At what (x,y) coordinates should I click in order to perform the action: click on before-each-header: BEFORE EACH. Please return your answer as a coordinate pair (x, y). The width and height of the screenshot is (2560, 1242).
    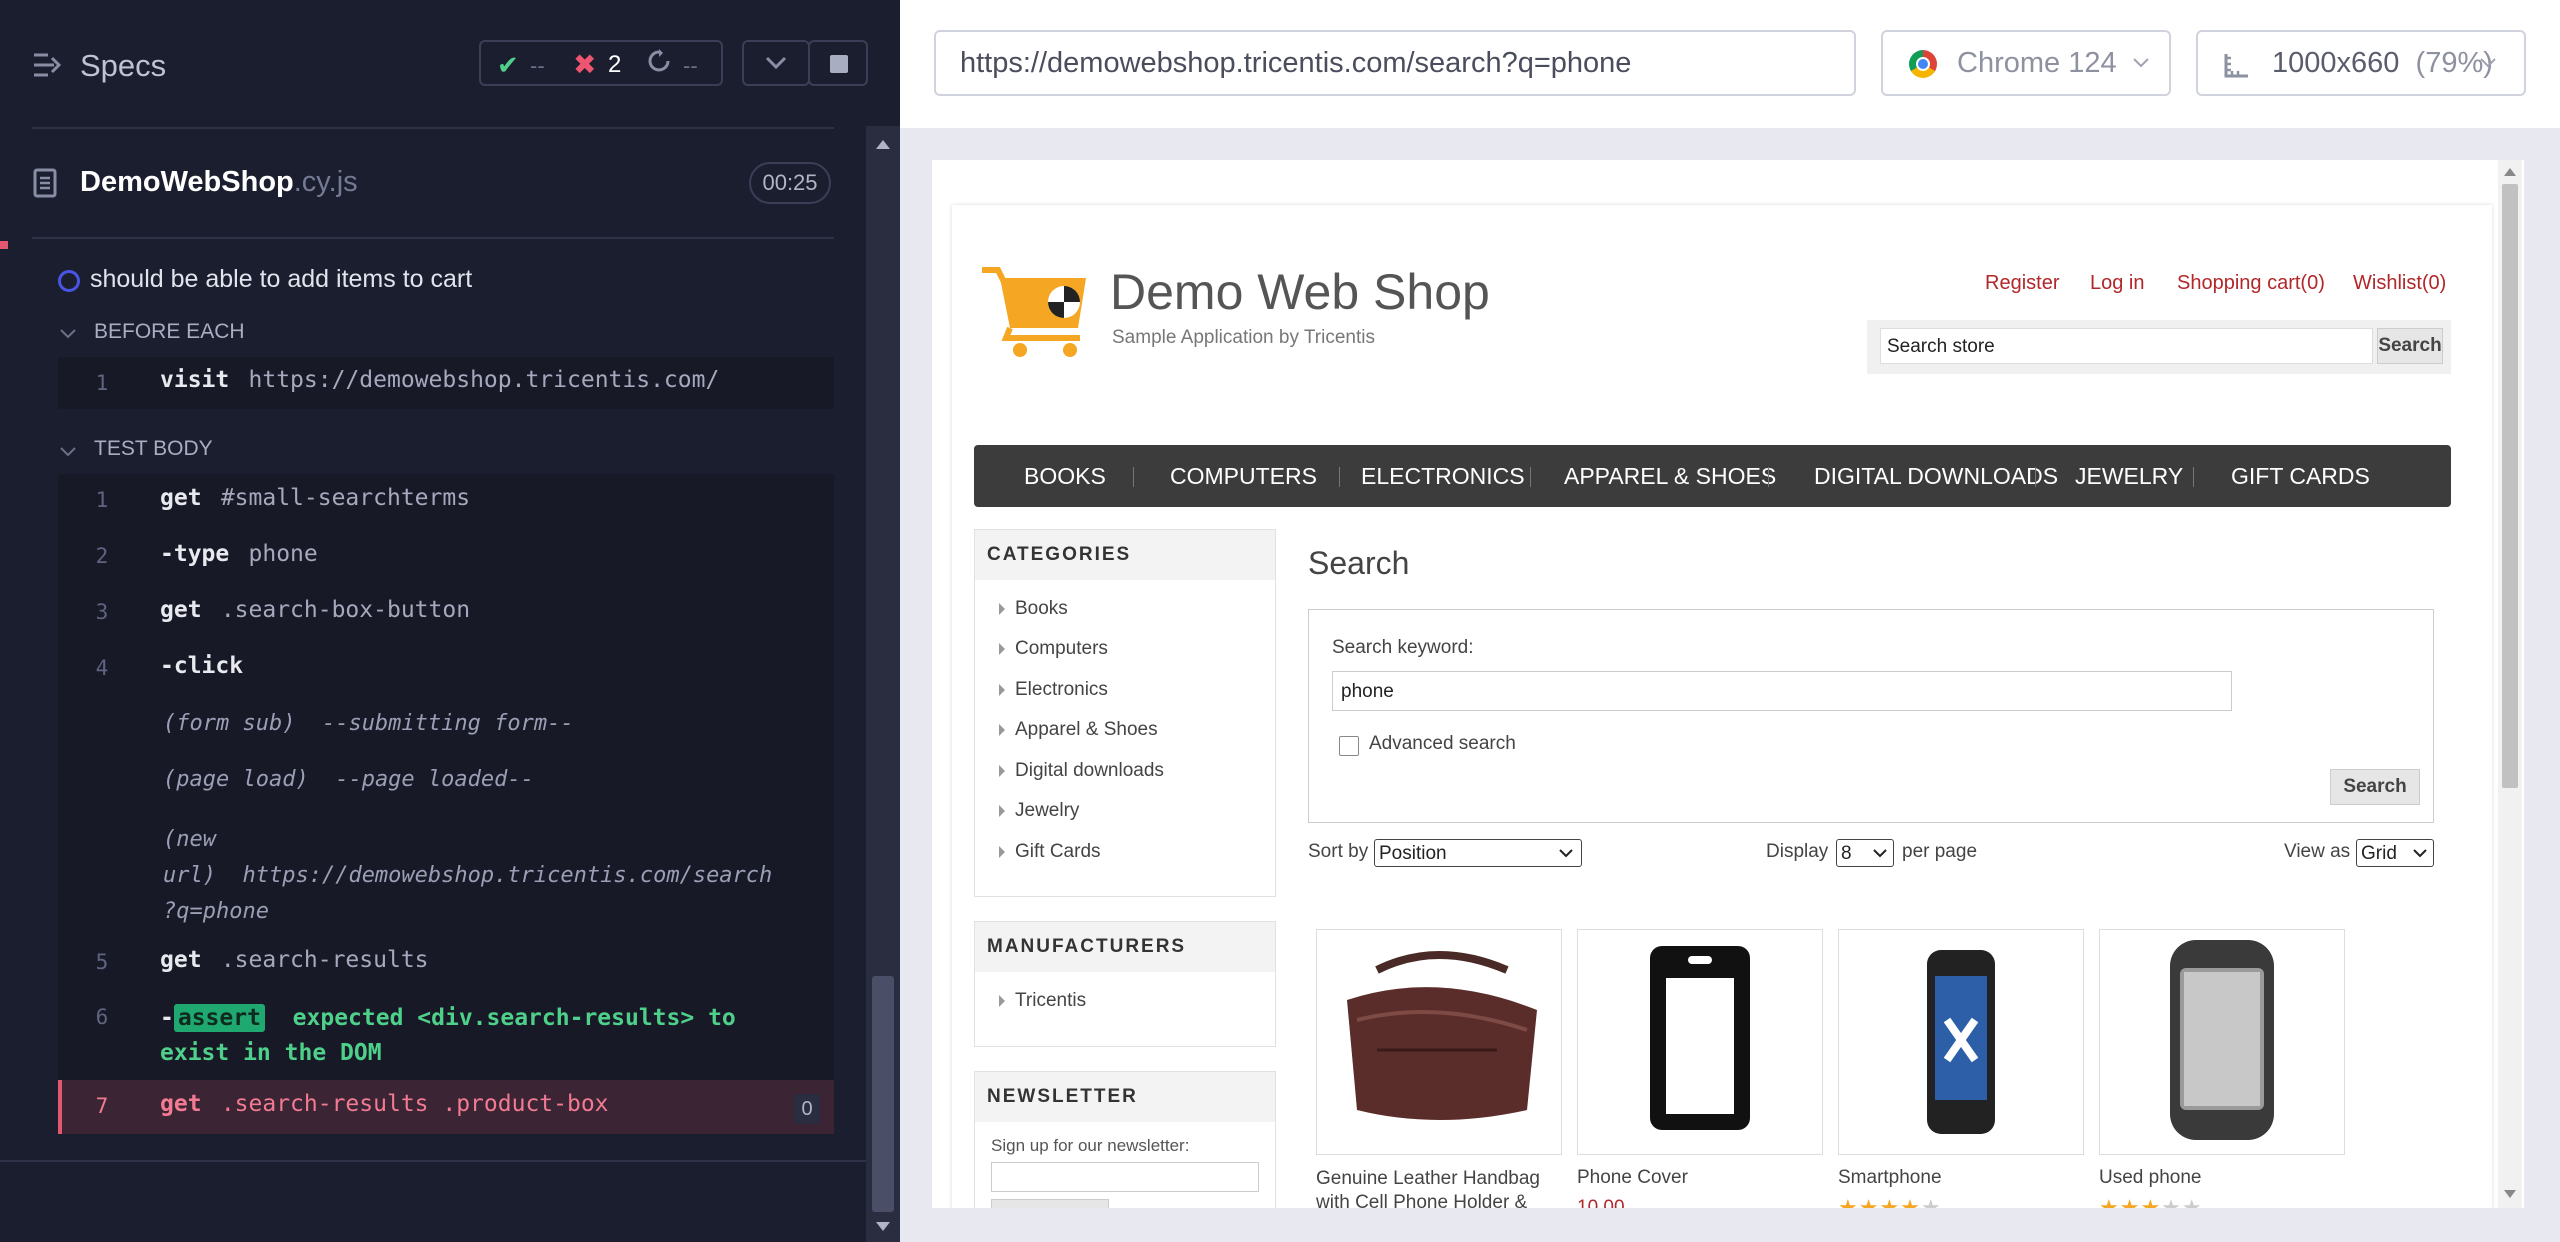
    Looking at the image, I should click on (169, 332).